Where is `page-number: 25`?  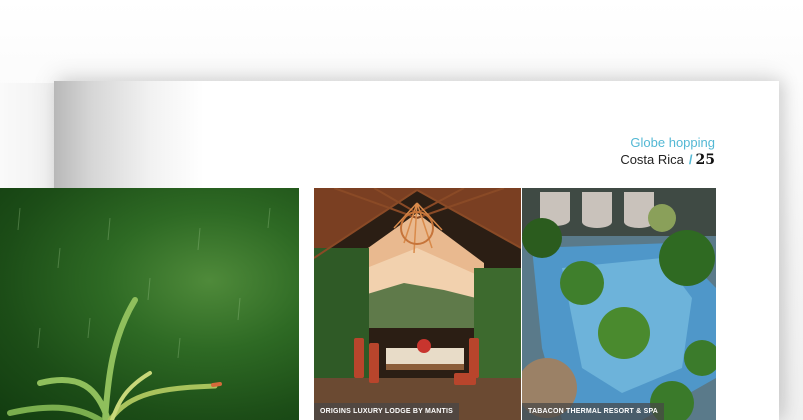
page-number: 25 is located at coordinates (705, 160).